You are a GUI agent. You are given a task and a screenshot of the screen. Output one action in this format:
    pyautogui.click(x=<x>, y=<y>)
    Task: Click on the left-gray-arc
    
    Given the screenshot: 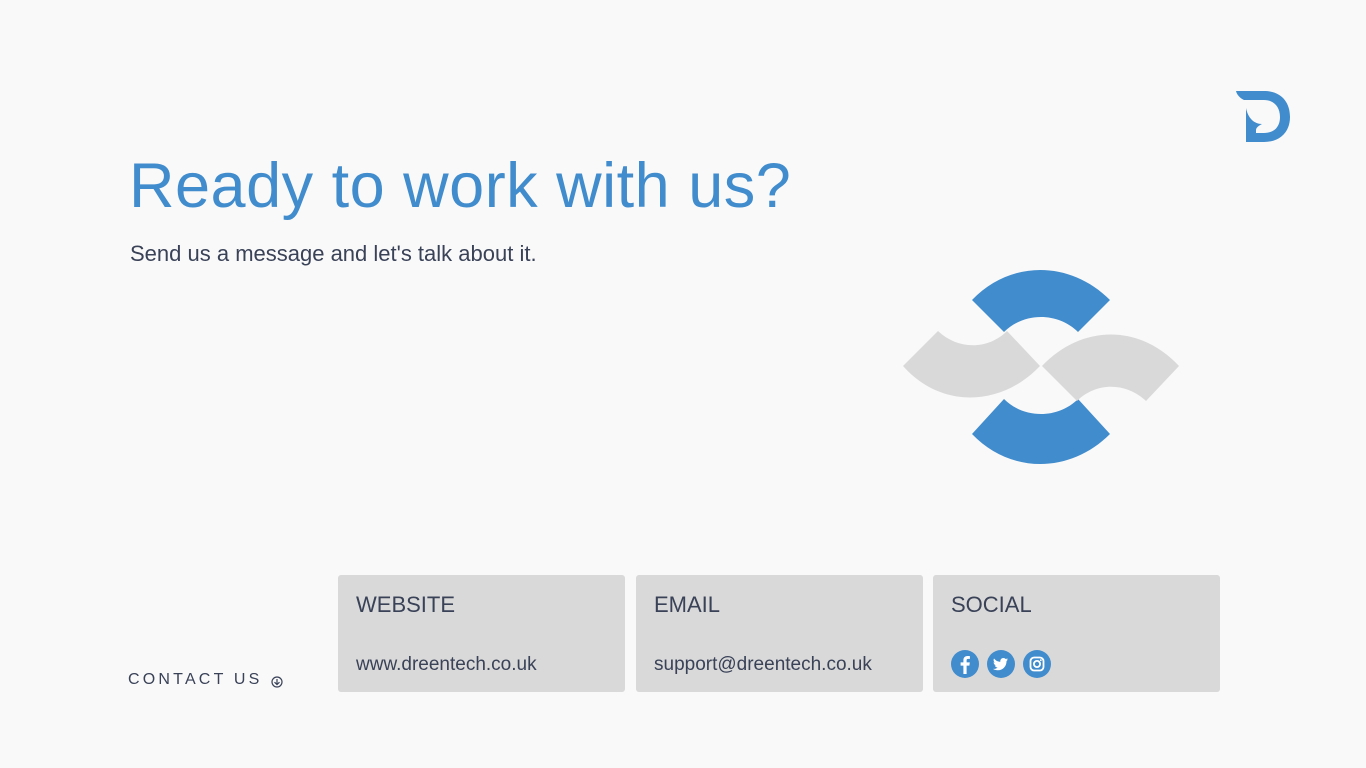 What is the action you would take?
    pyautogui.click(x=971, y=364)
    